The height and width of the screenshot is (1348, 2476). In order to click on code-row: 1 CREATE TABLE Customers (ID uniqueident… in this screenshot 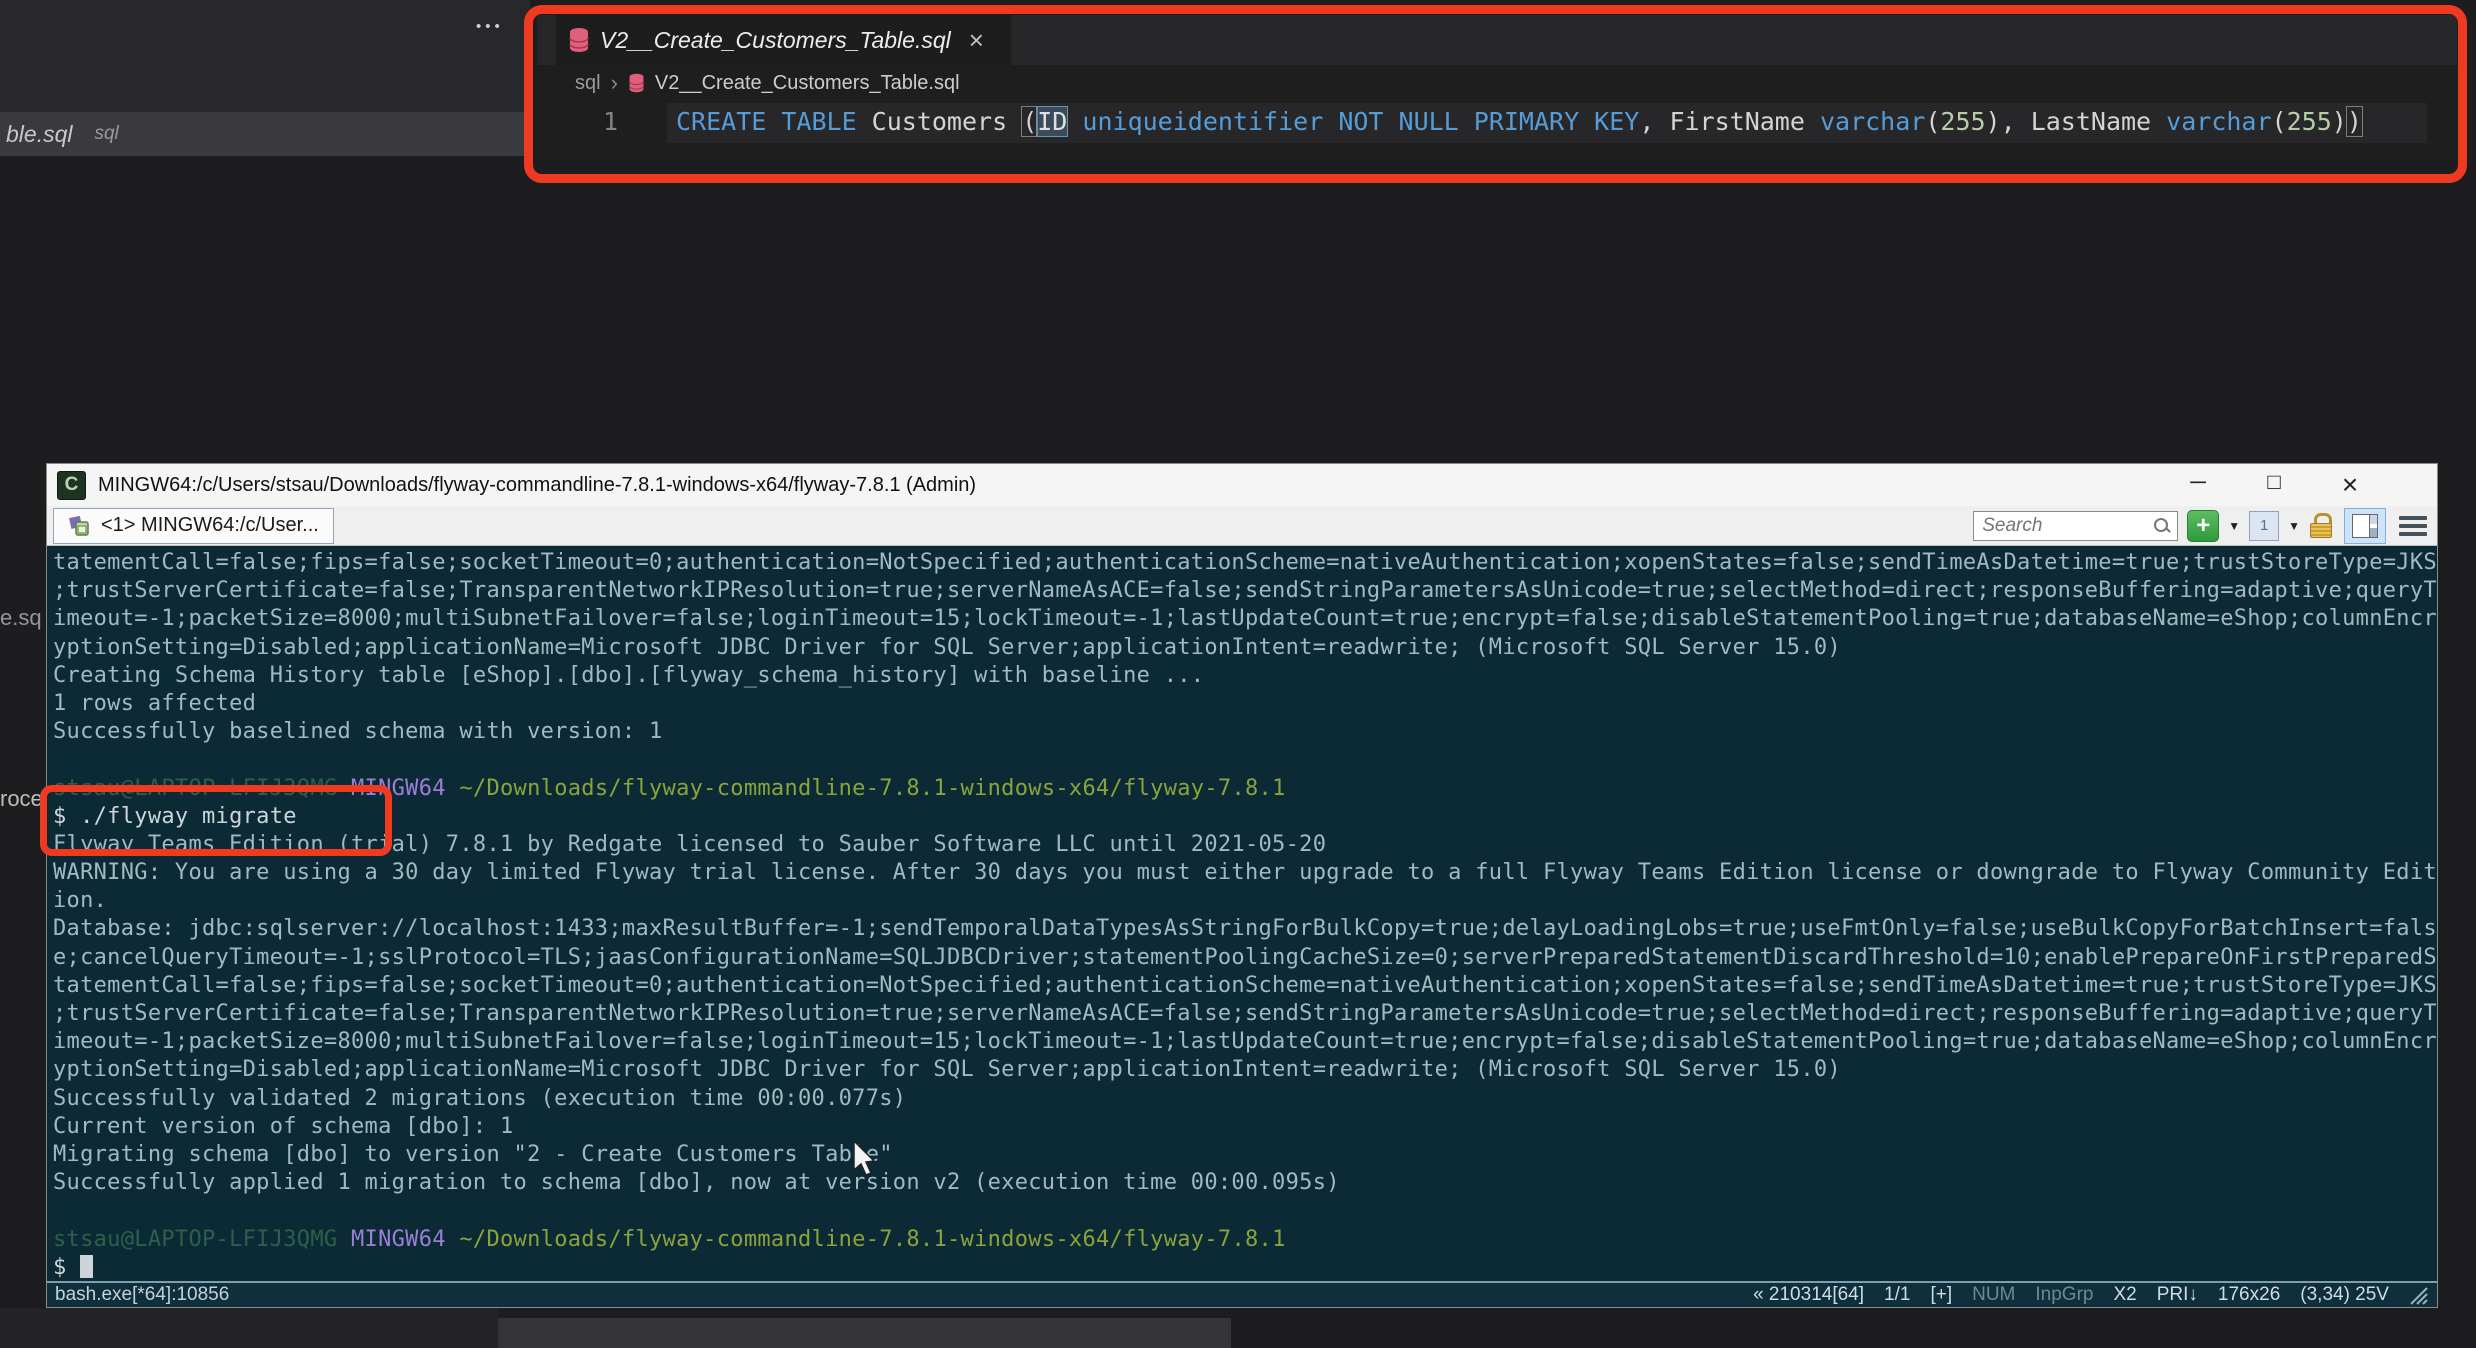, I will do `click(1497, 124)`.